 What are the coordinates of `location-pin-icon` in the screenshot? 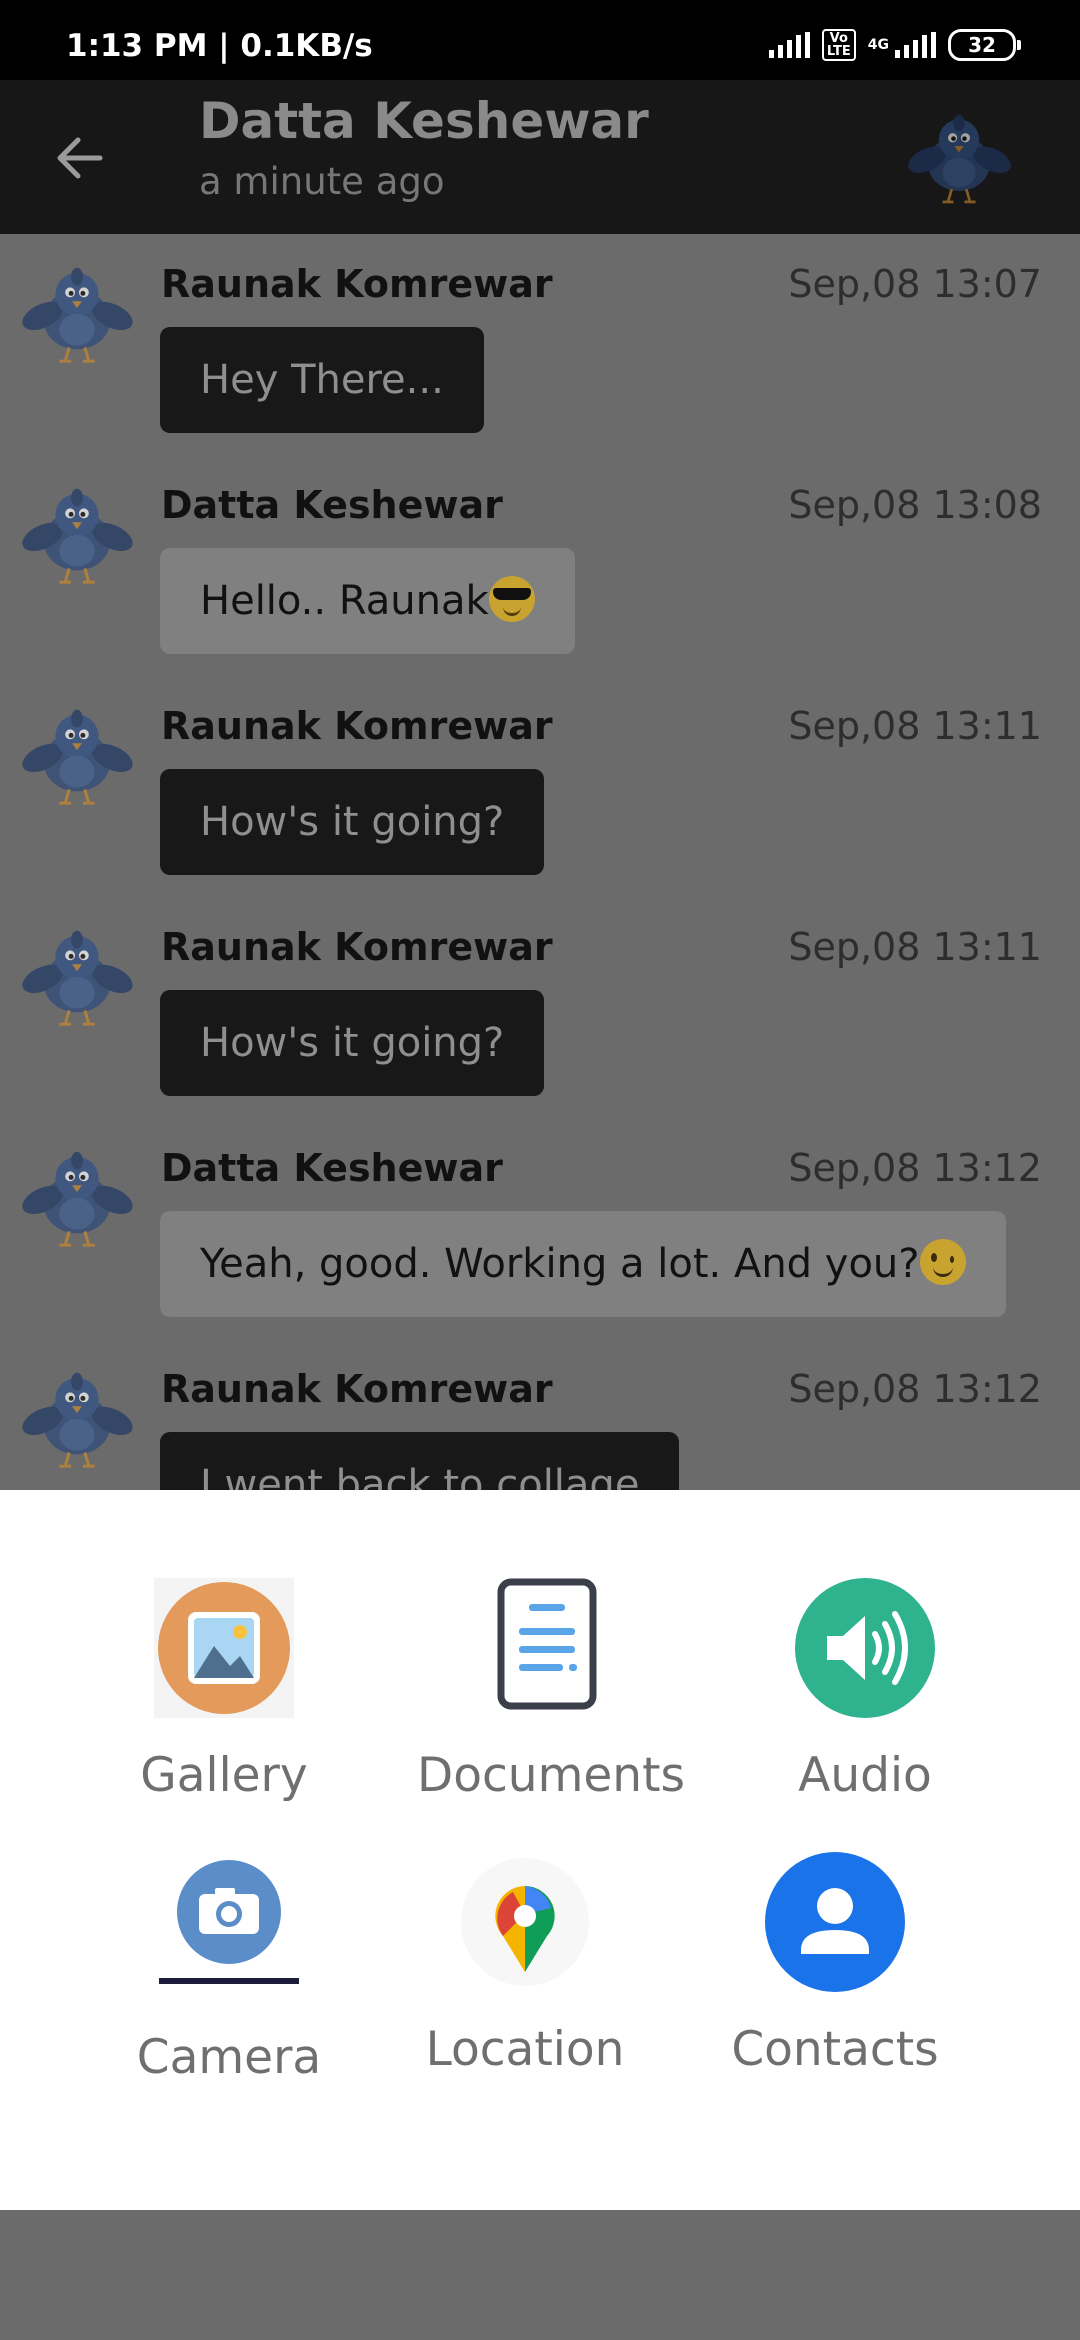 It's located at (525, 1922).